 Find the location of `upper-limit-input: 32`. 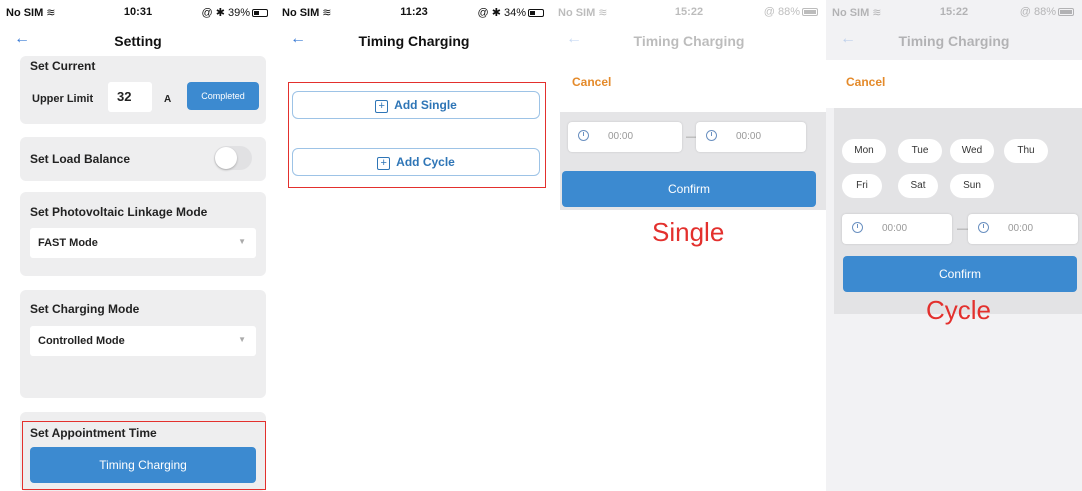

upper-limit-input: 32 is located at coordinates (130, 97).